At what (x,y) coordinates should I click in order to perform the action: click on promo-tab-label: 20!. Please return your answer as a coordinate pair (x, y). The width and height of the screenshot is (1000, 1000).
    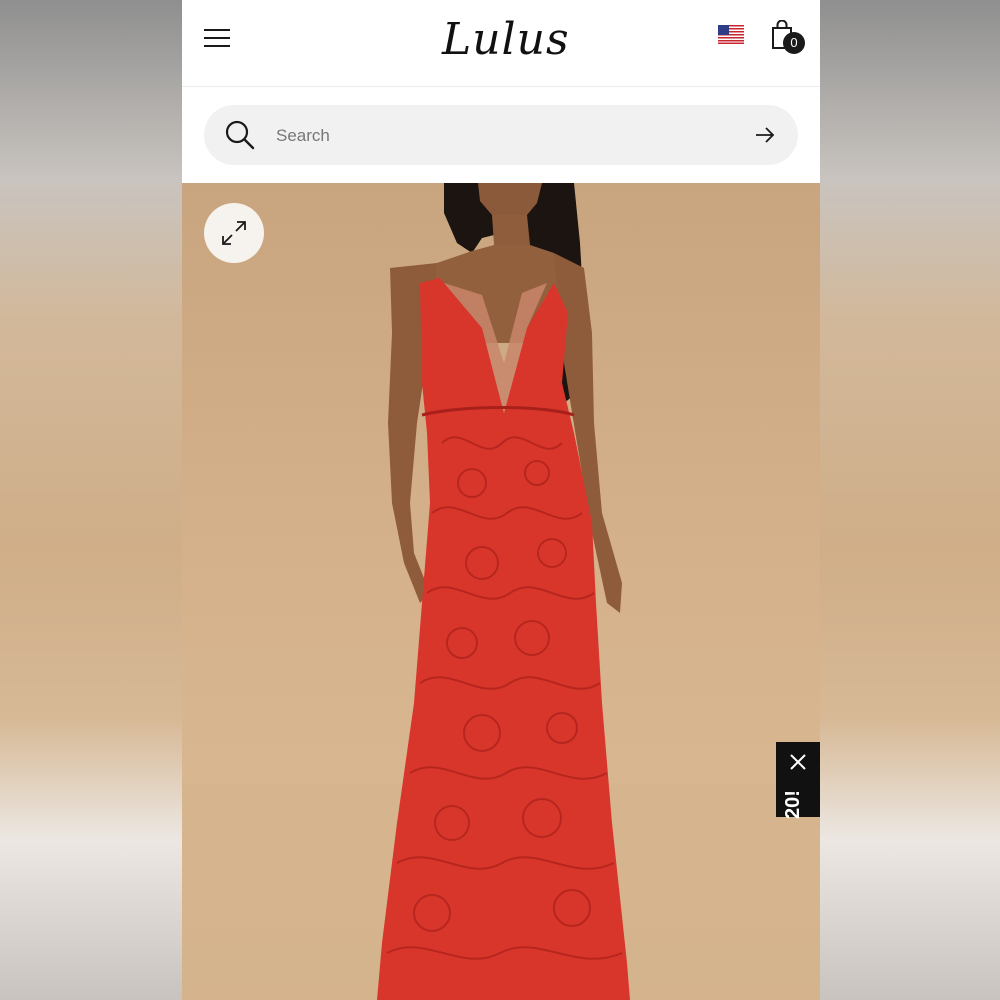
    Looking at the image, I should click on (801, 803).